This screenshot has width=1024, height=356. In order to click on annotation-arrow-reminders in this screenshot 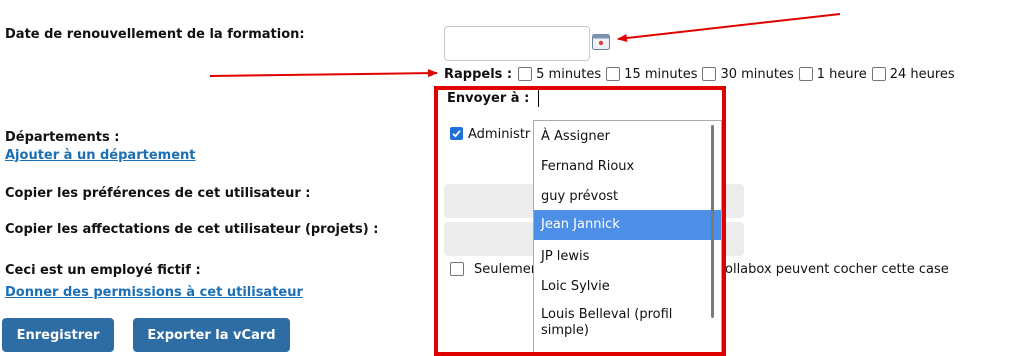, I will do `click(323, 73)`.